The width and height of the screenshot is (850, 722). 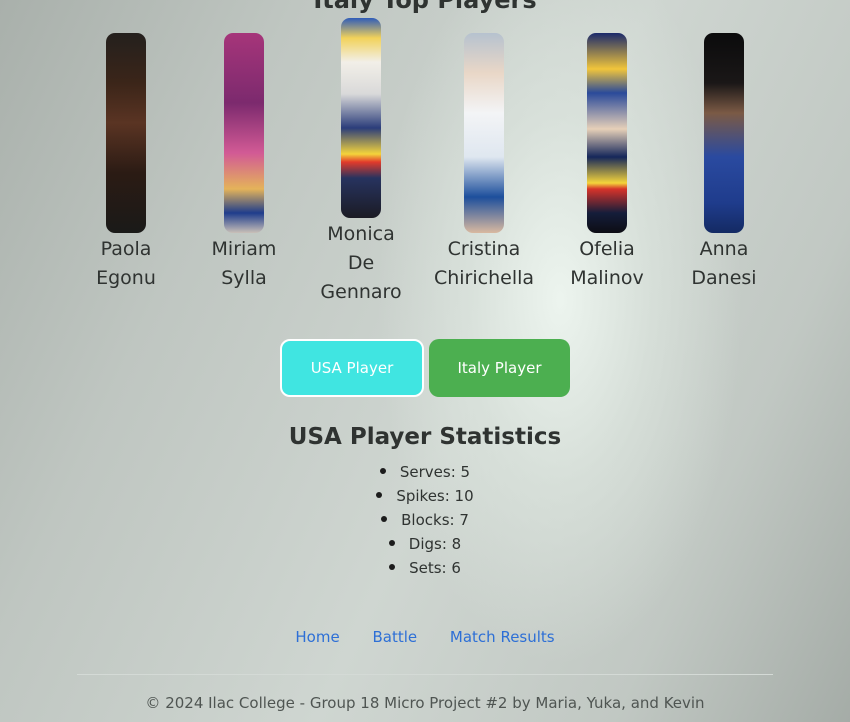 I want to click on player-name: Cristina Chirichella, so click(x=484, y=263).